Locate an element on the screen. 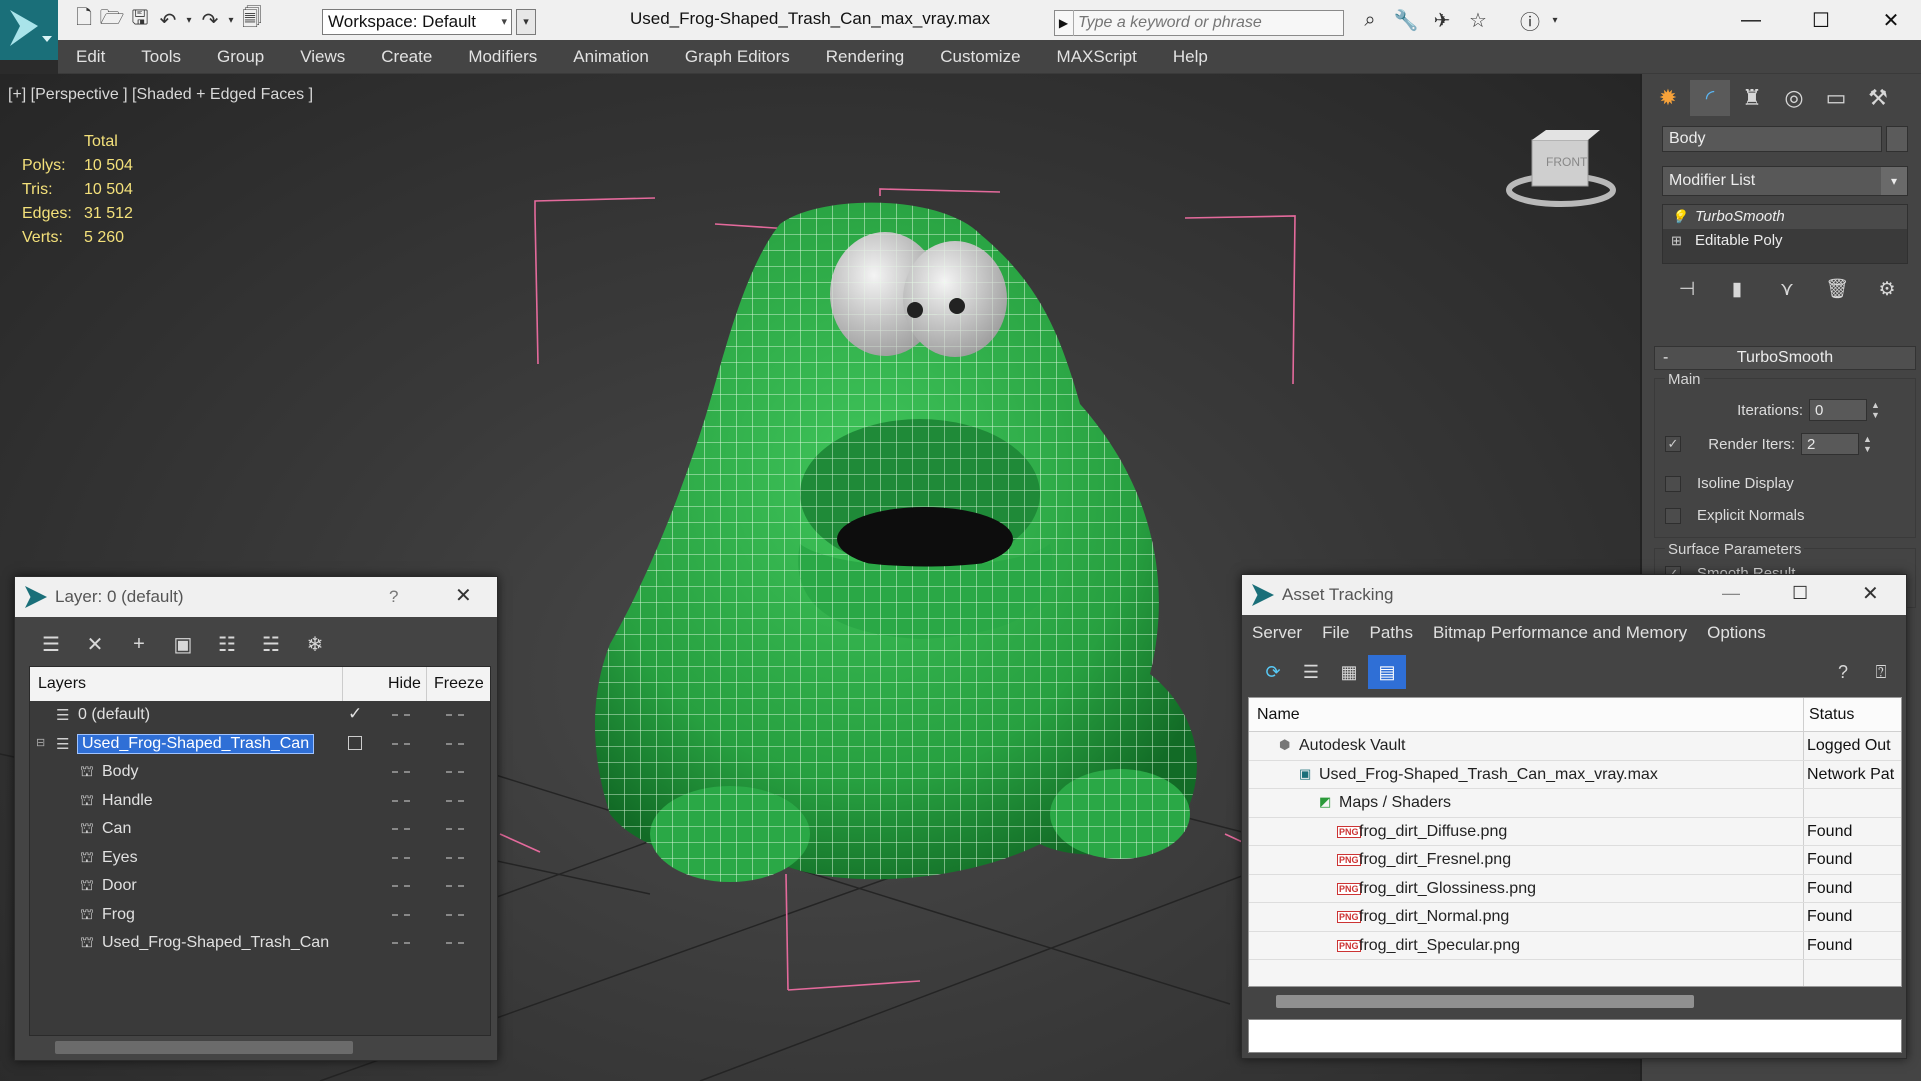  stack-item-editable-poly: ⊞ Editable Poly is located at coordinates (1785, 241).